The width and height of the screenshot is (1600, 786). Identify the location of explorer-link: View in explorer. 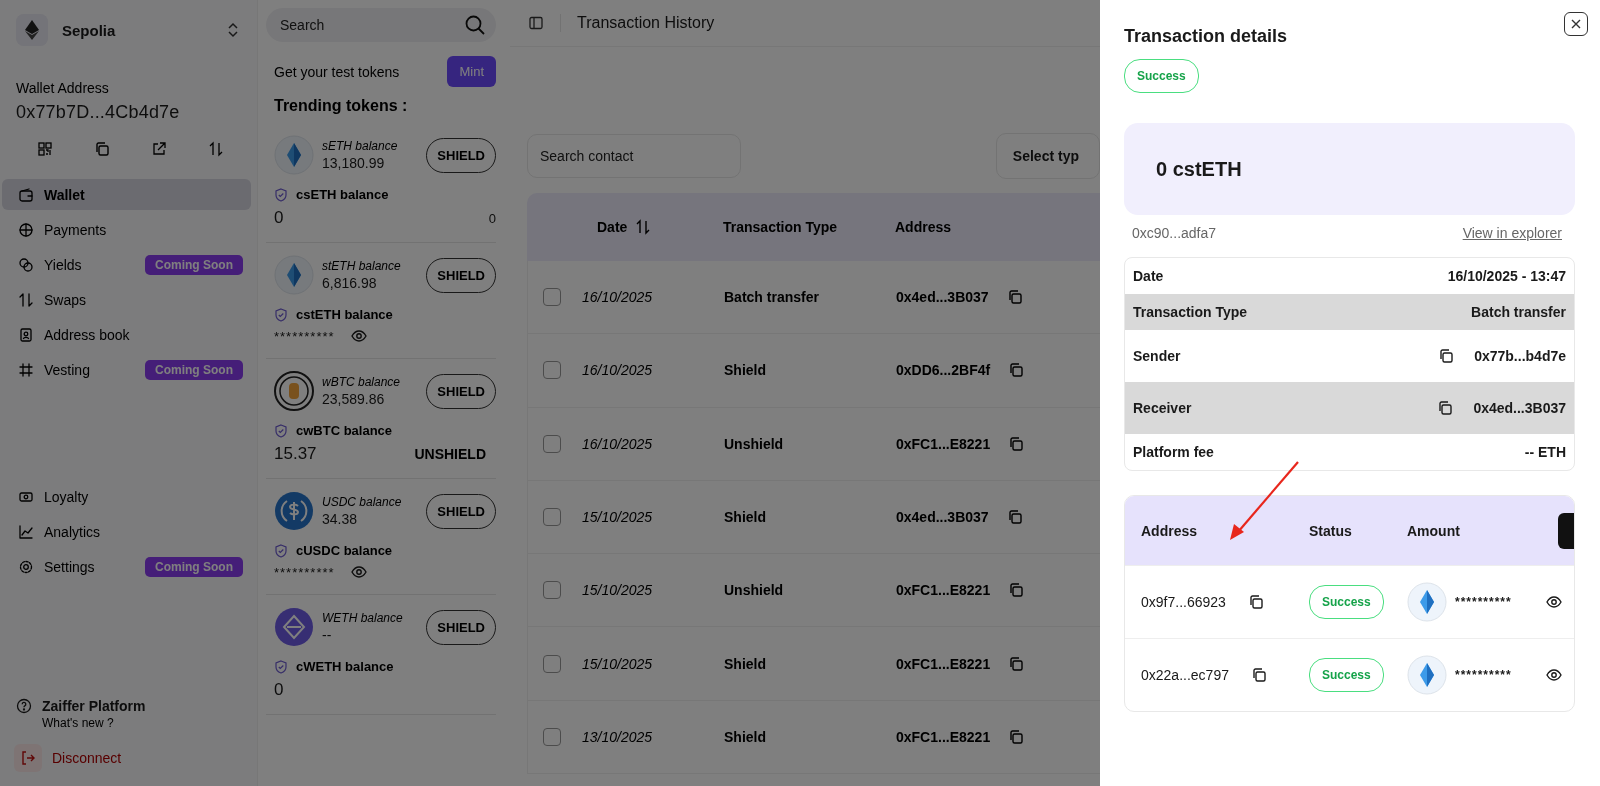
(1512, 233).